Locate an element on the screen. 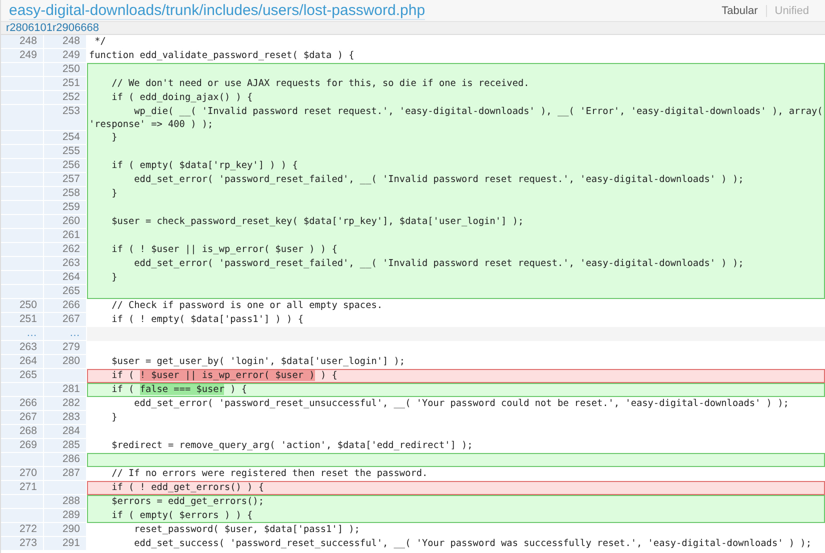  line-number: 270 is located at coordinates (22, 474).